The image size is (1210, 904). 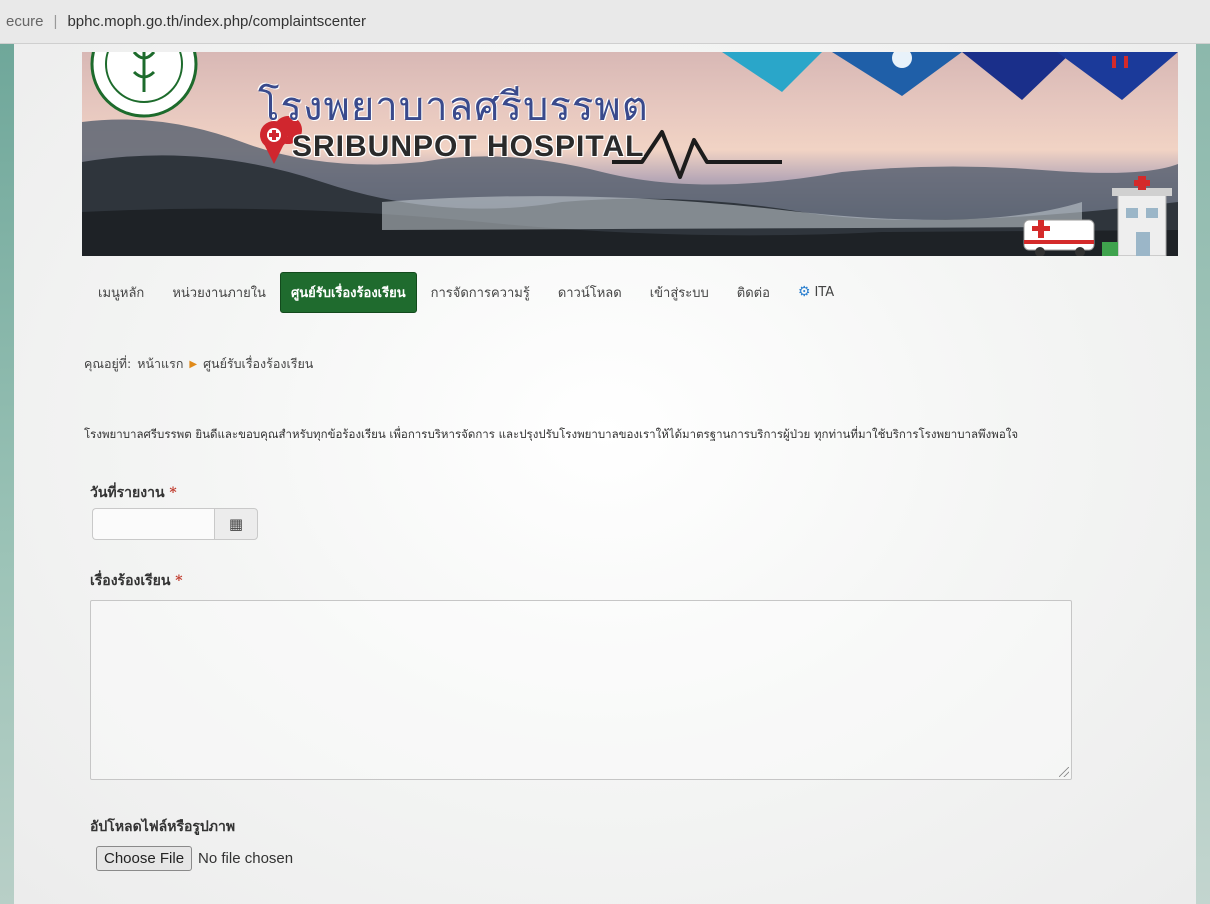 I want to click on breadcrumb-arrow-icon: ▶, so click(x=193, y=364).